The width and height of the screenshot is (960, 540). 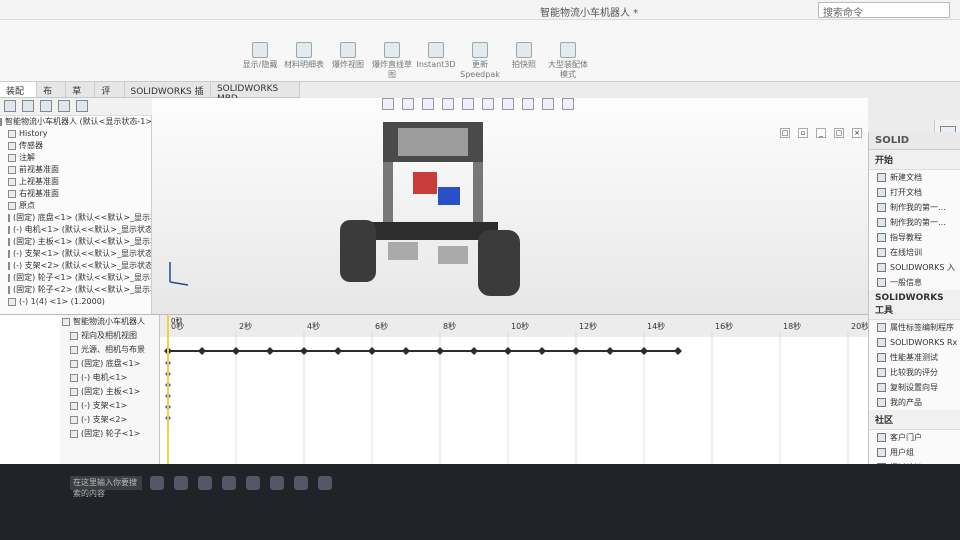 I want to click on display-style-icon, so click(x=488, y=104).